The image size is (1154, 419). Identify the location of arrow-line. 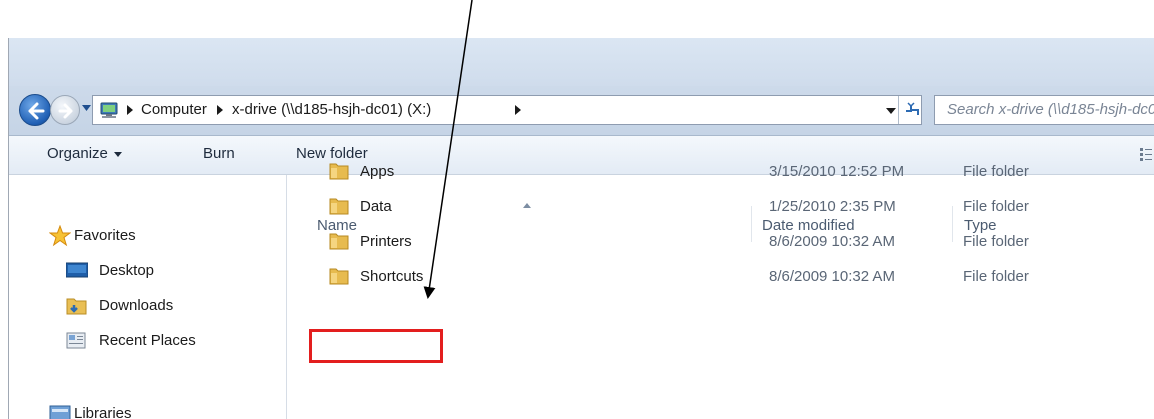
(448, 149).